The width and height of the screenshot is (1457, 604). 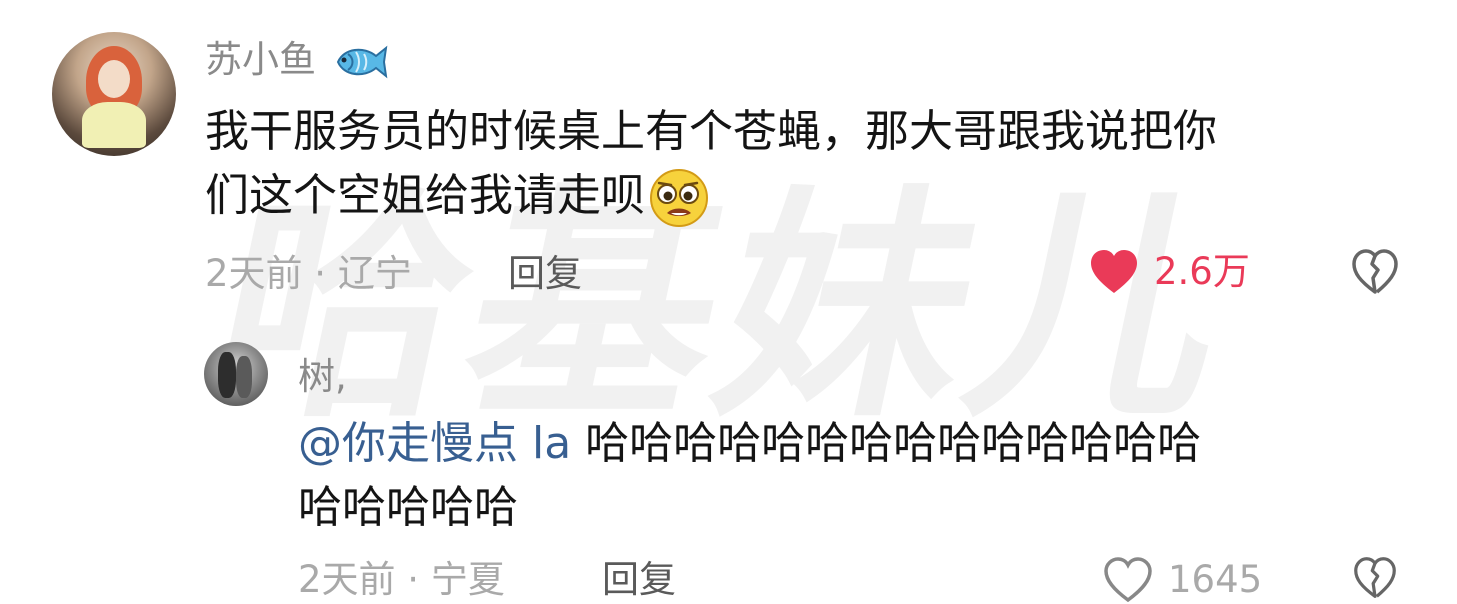 What do you see at coordinates (886, 443) in the screenshot?
I see `reply-text-content: 哈哈哈哈哈哈哈哈哈哈哈哈哈哈` at bounding box center [886, 443].